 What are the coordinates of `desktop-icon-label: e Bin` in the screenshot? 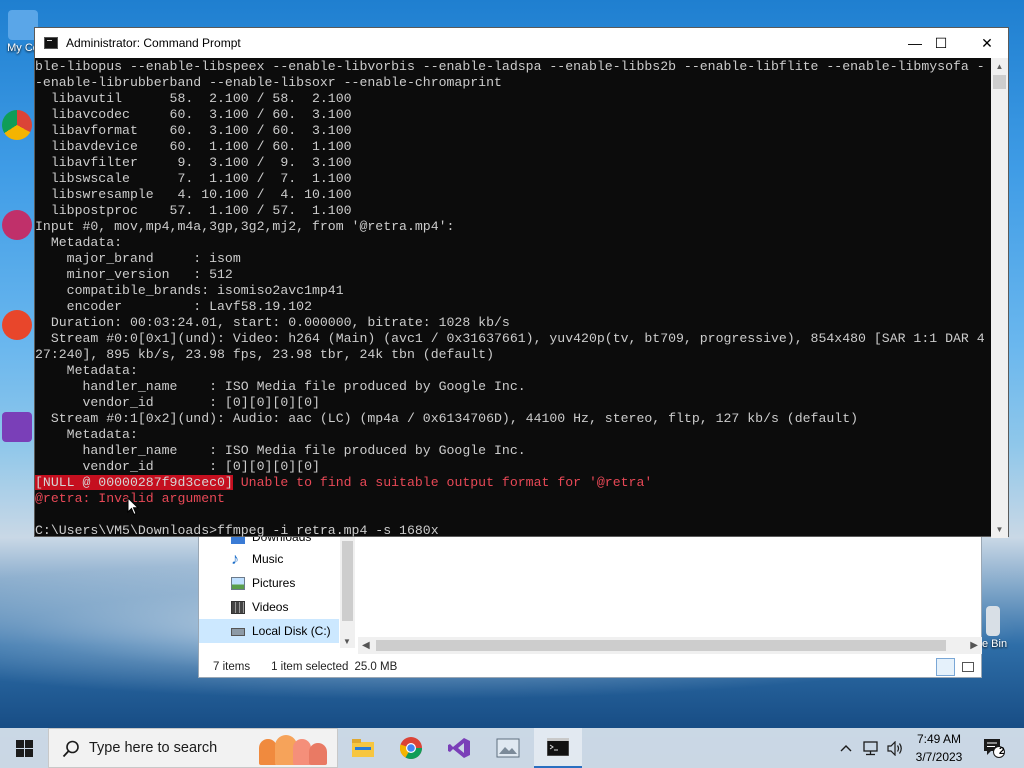 It's located at (995, 644).